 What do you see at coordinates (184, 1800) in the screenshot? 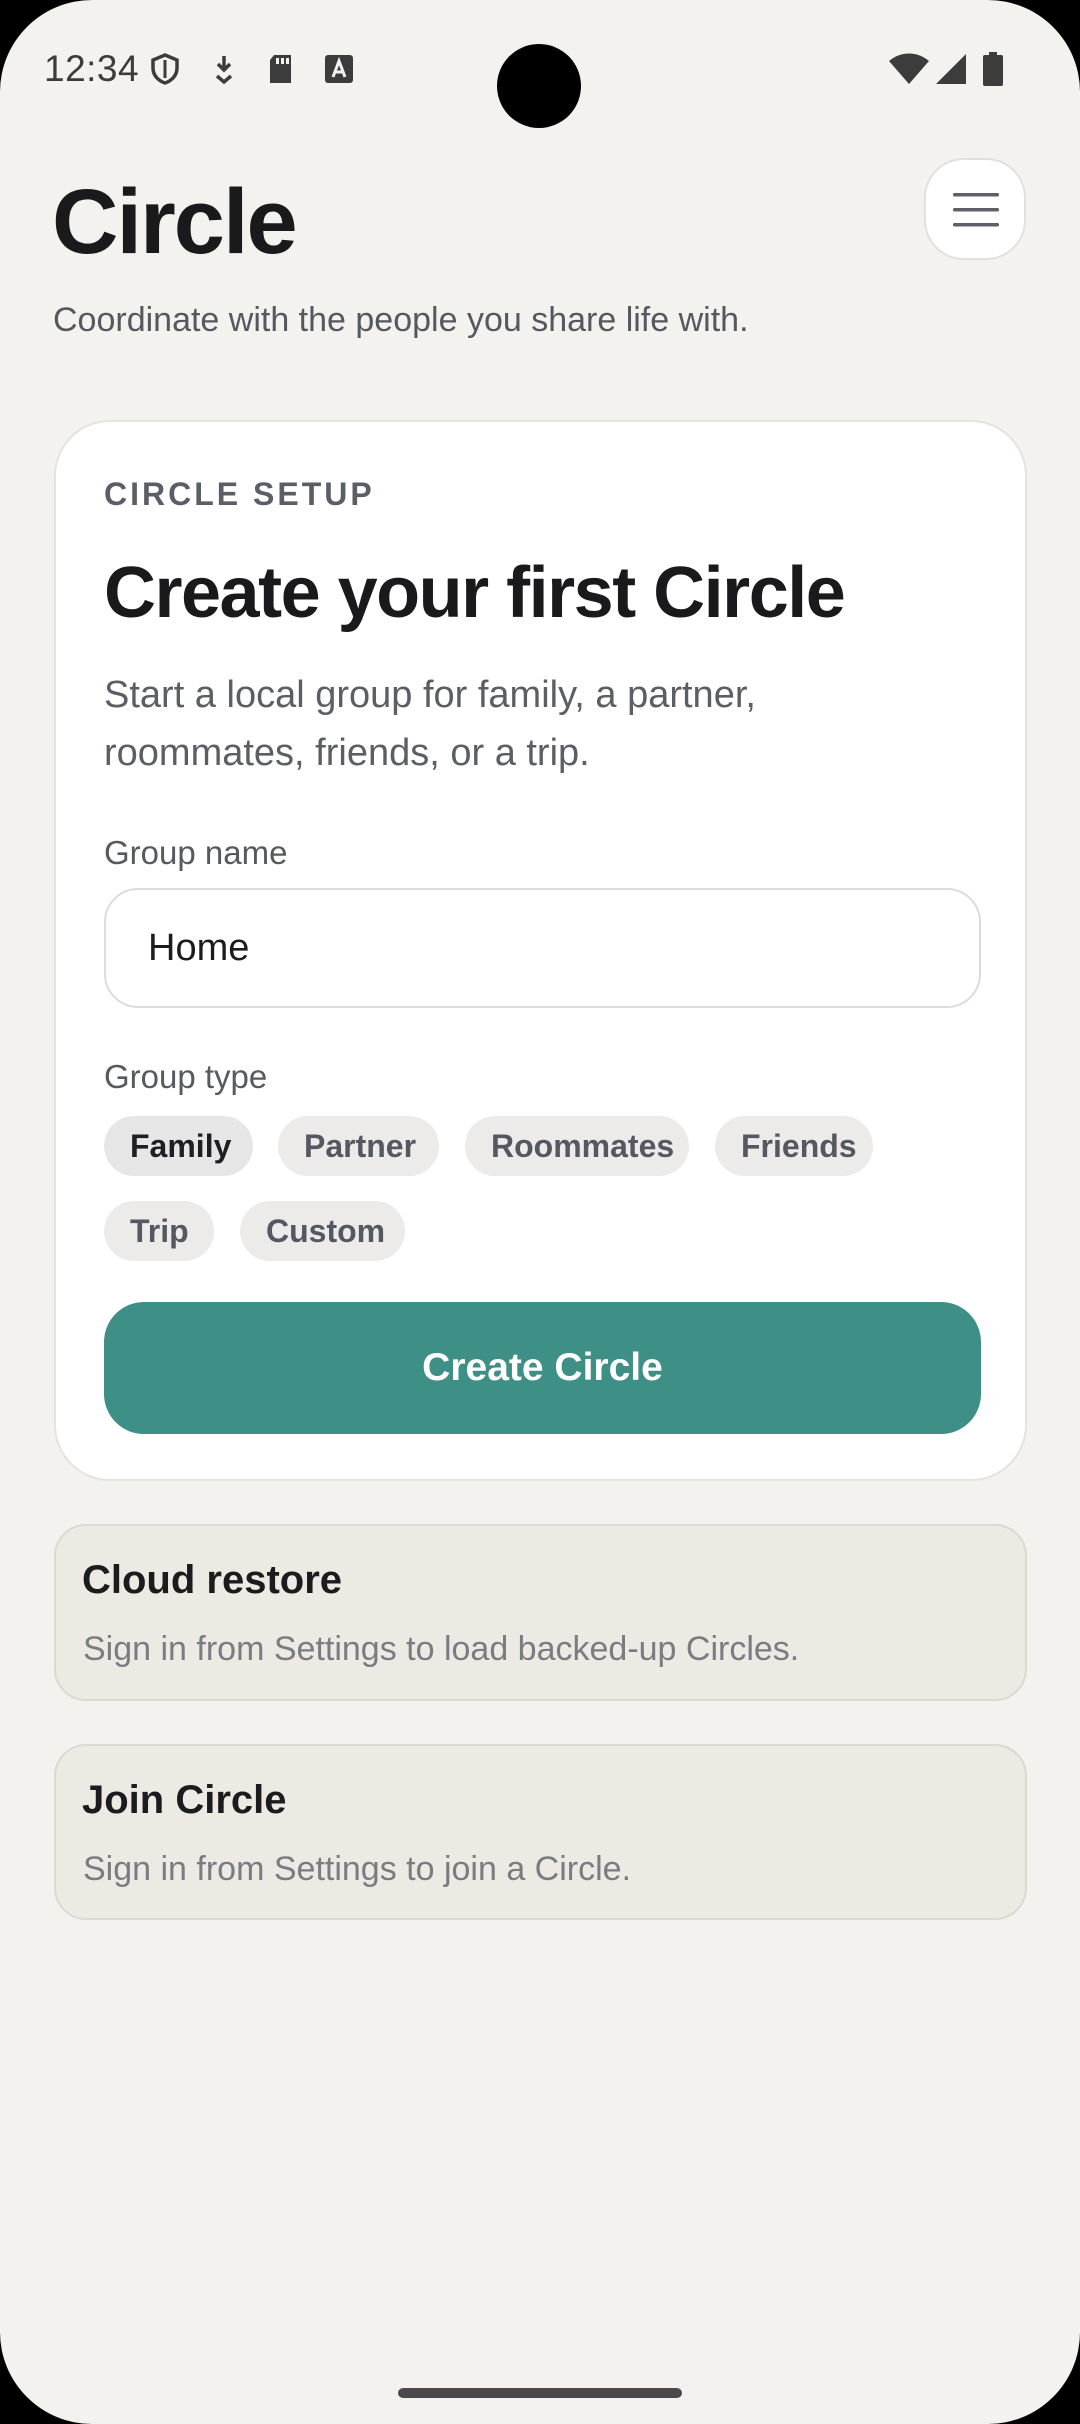
I see `join-circle-title: Join Circle` at bounding box center [184, 1800].